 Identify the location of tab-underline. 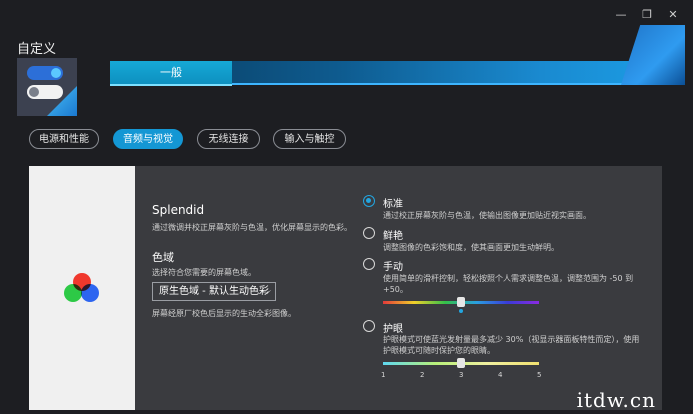
(171, 85).